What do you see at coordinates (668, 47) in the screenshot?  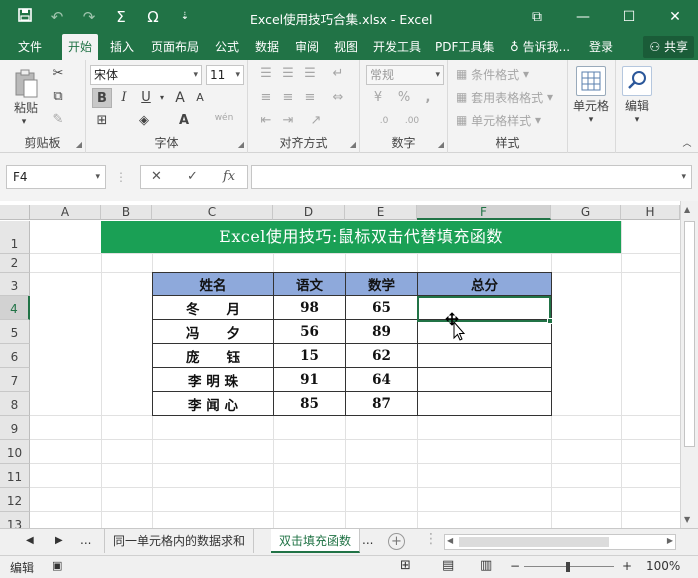 I see `share-button: ⚇ 共享` at bounding box center [668, 47].